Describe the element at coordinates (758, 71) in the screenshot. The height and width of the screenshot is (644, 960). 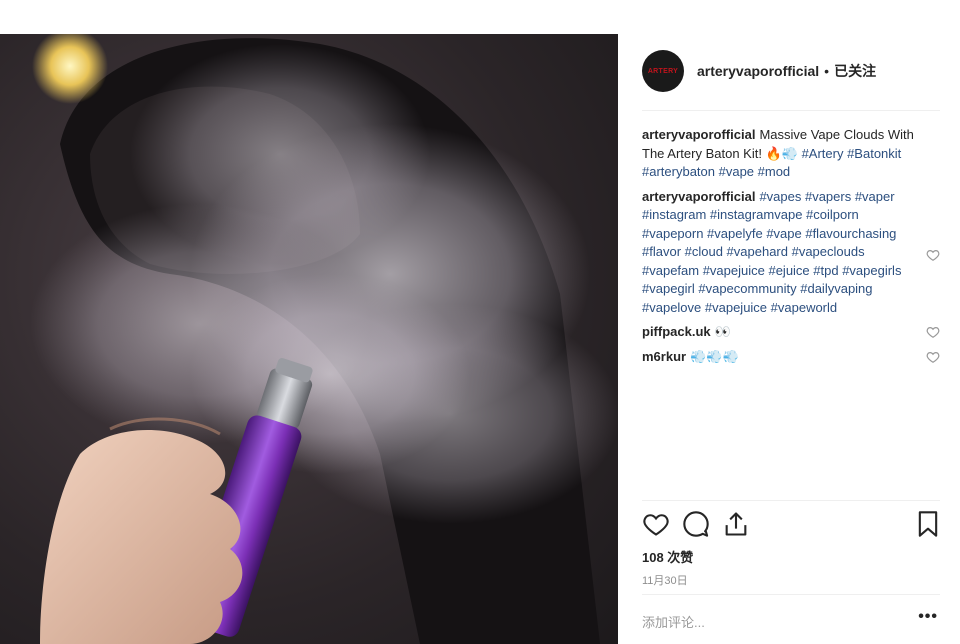
I see `header-username: arteryvaporofficial` at that location.